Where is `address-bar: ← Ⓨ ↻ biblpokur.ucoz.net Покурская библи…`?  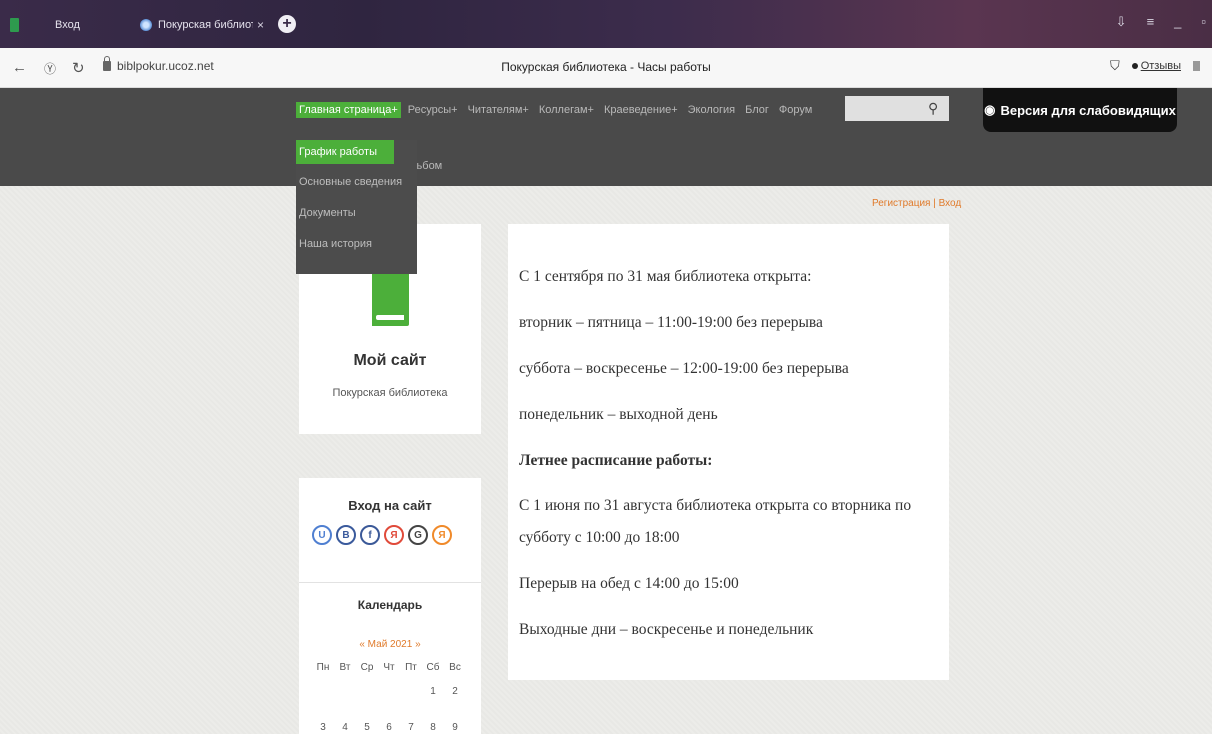
address-bar: ← Ⓨ ↻ biblpokur.ucoz.net Покурская библи… is located at coordinates (606, 68).